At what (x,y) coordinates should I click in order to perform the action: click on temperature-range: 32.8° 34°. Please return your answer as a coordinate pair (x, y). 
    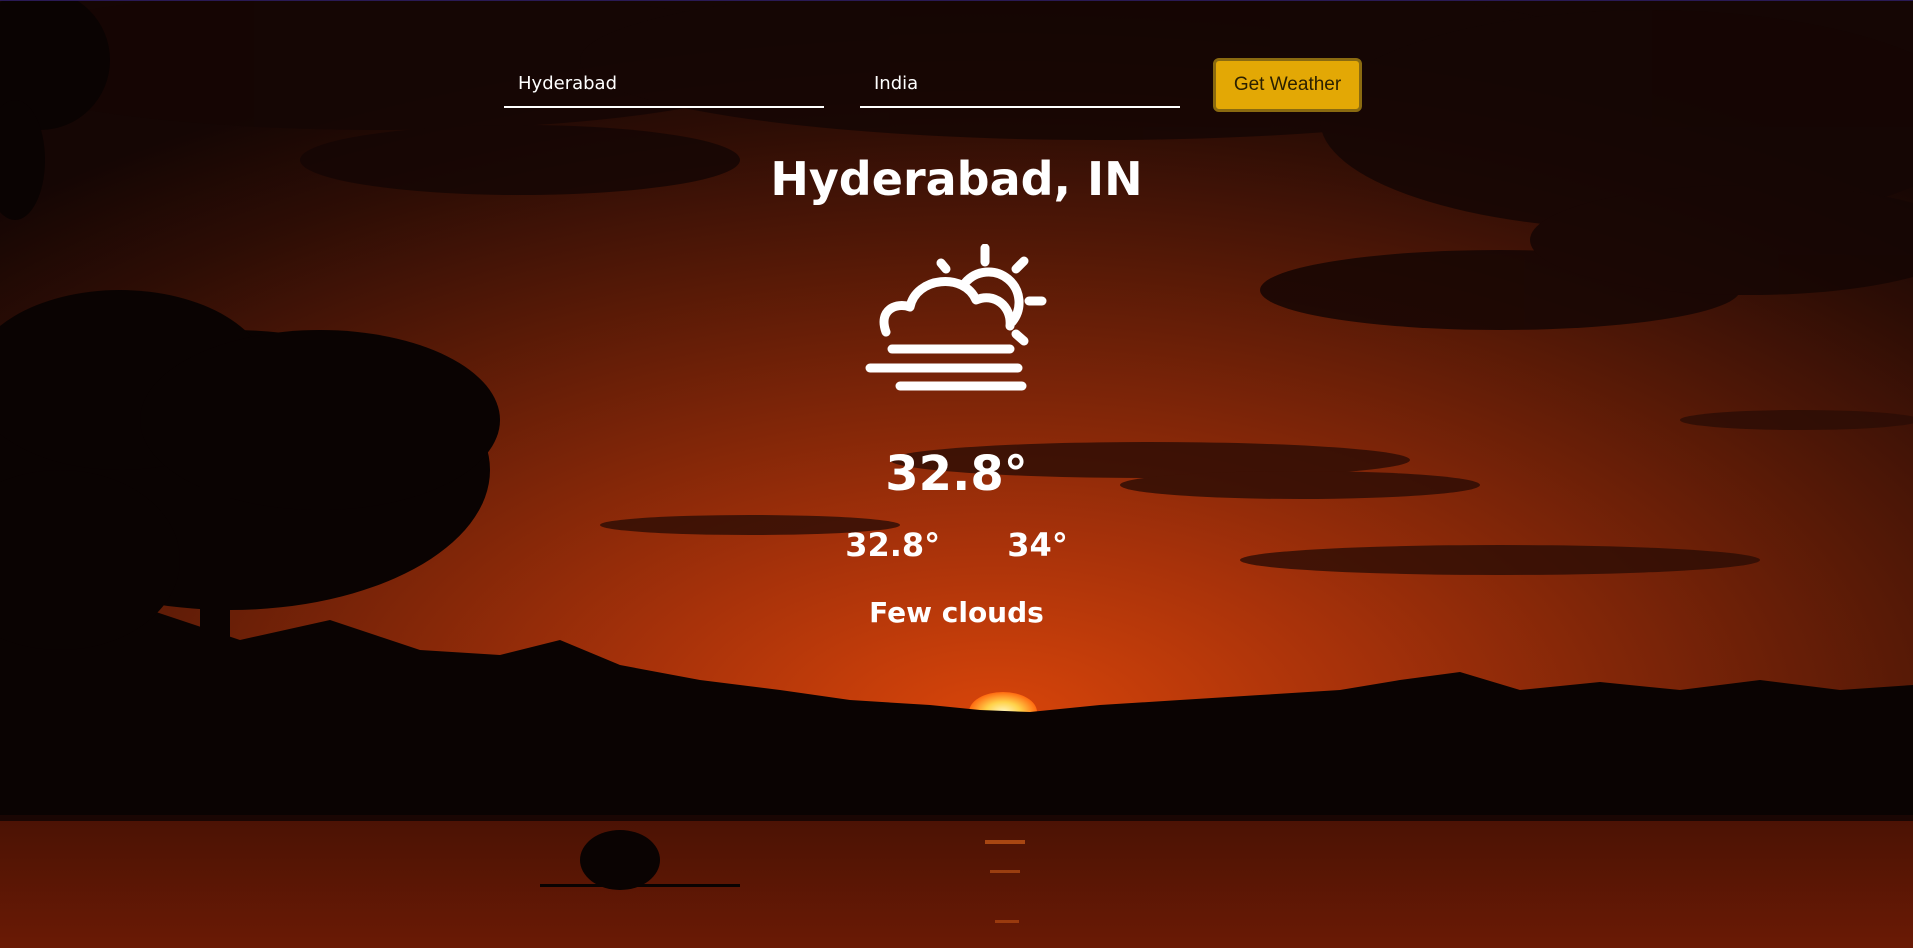
    Looking at the image, I should click on (956, 545).